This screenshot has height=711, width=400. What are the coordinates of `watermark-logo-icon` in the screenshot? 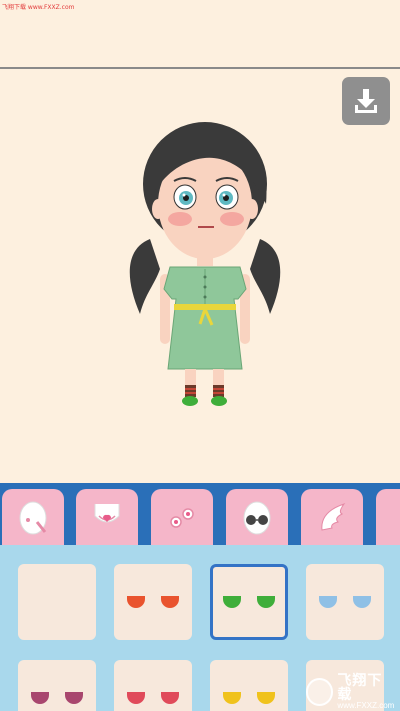 It's located at (320, 692).